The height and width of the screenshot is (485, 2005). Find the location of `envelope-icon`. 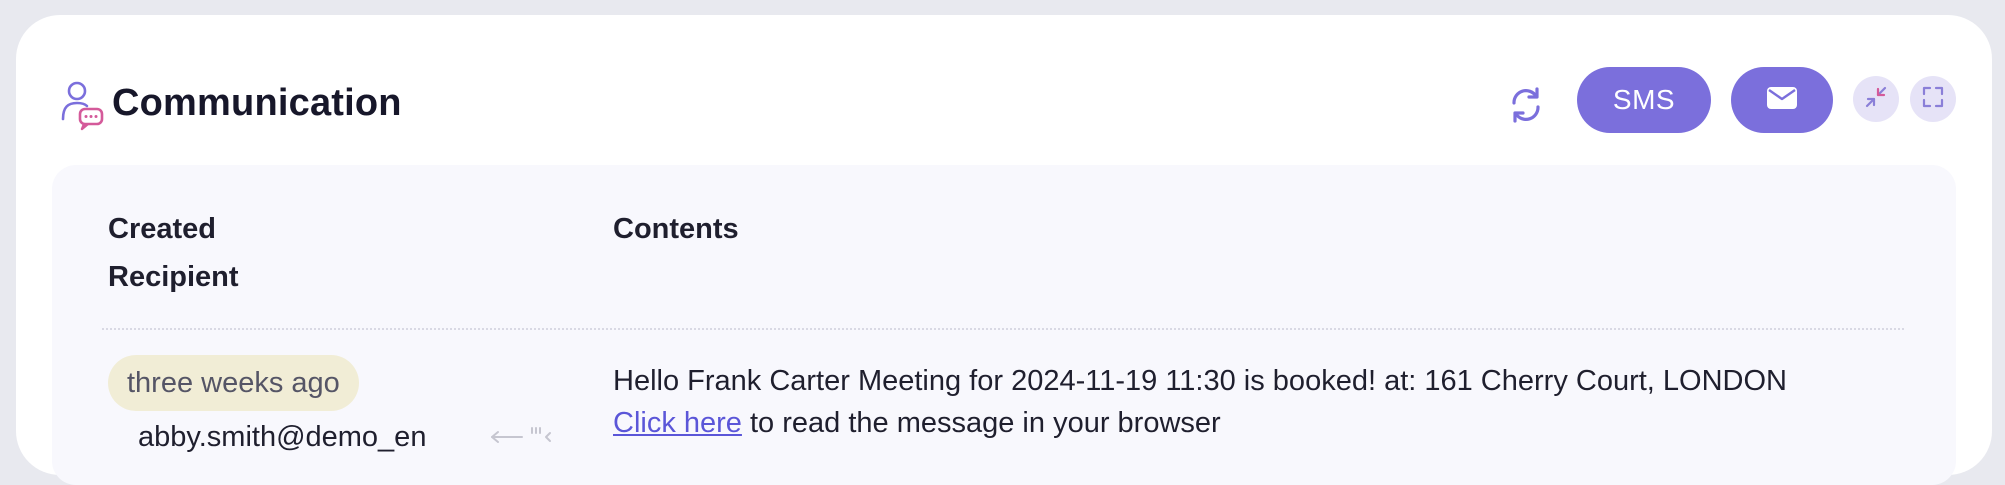

envelope-icon is located at coordinates (1782, 100).